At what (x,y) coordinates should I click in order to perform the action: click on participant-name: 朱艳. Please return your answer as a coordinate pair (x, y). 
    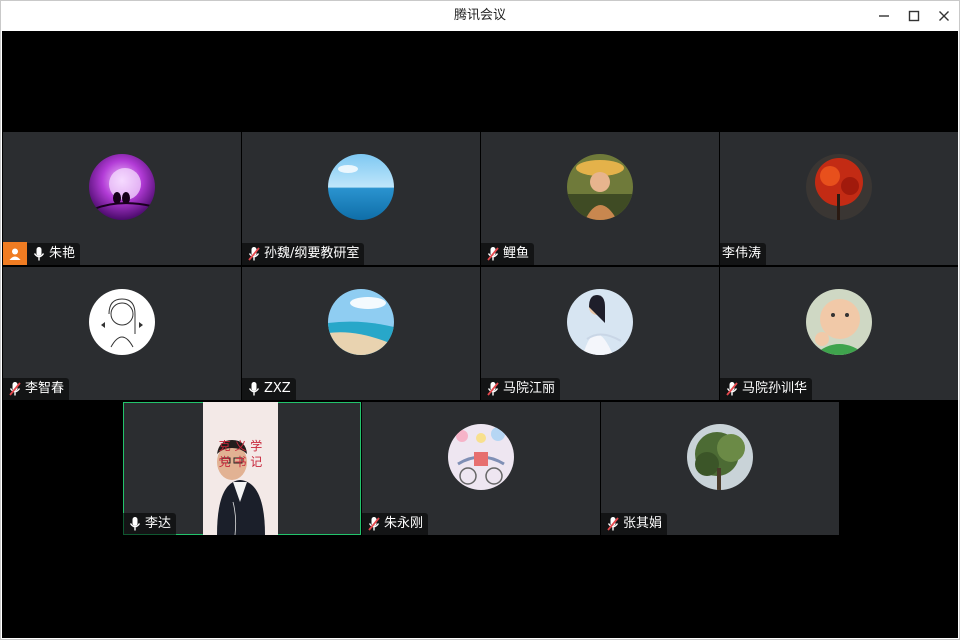
    Looking at the image, I should click on (62, 253).